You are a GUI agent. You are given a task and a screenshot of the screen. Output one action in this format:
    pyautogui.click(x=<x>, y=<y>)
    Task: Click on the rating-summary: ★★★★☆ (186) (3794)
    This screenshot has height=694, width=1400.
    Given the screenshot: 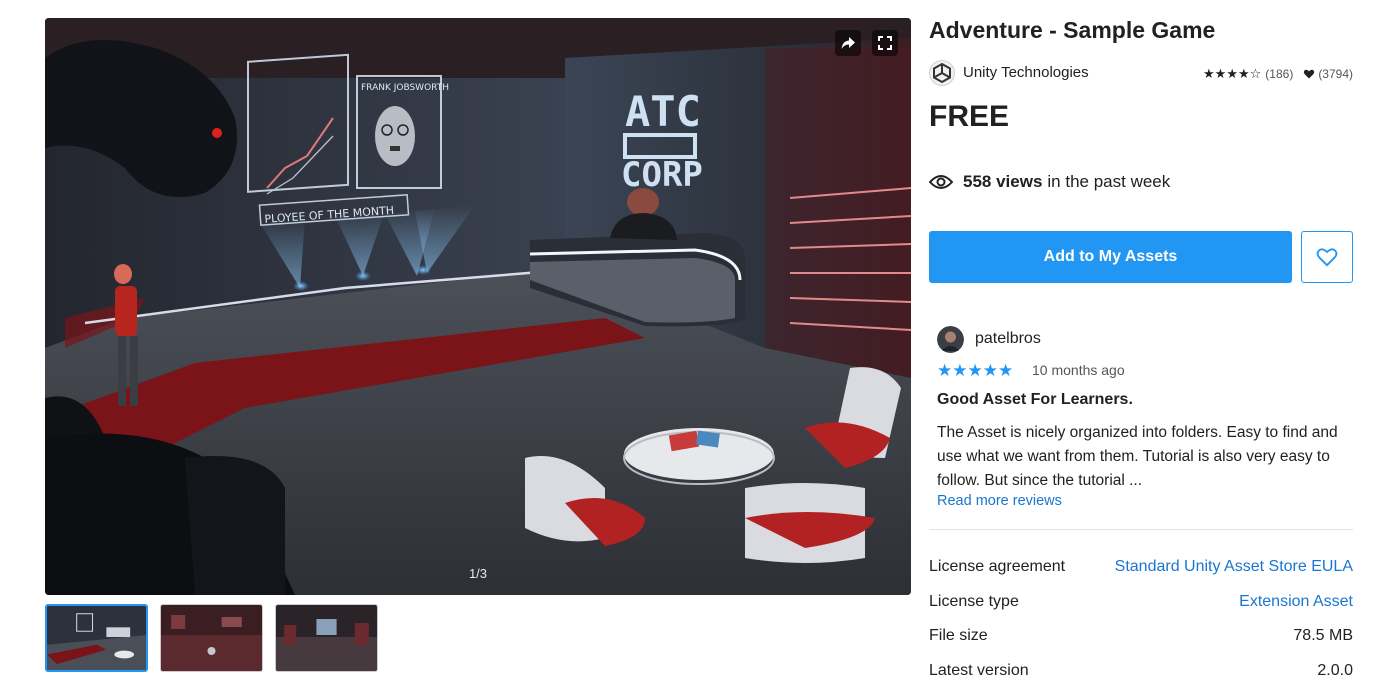 What is the action you would take?
    pyautogui.click(x=1278, y=74)
    